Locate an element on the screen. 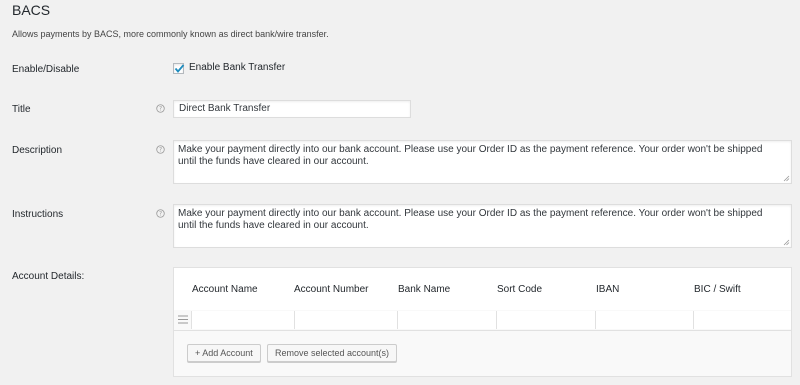 Image resolution: width=800 pixels, height=385 pixels. remove-accounts-button: Remove selected account(s) is located at coordinates (332, 353).